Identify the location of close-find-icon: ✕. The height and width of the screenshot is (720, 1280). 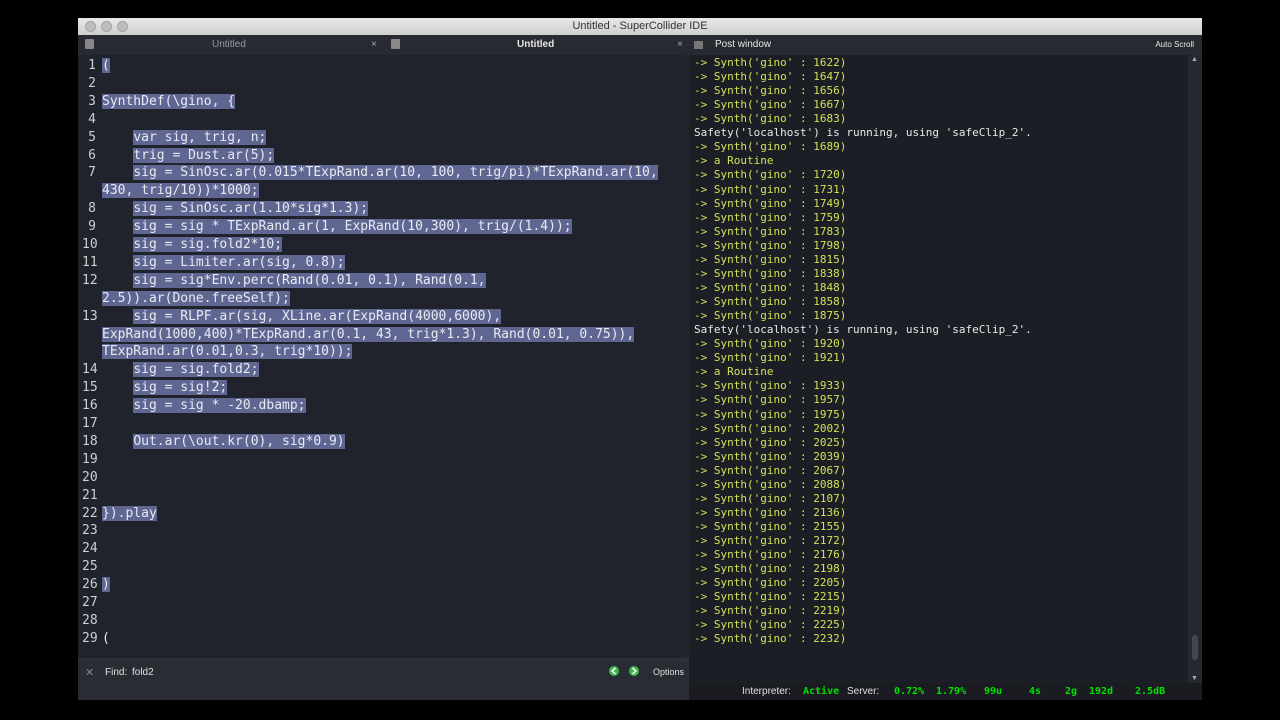
(89, 672).